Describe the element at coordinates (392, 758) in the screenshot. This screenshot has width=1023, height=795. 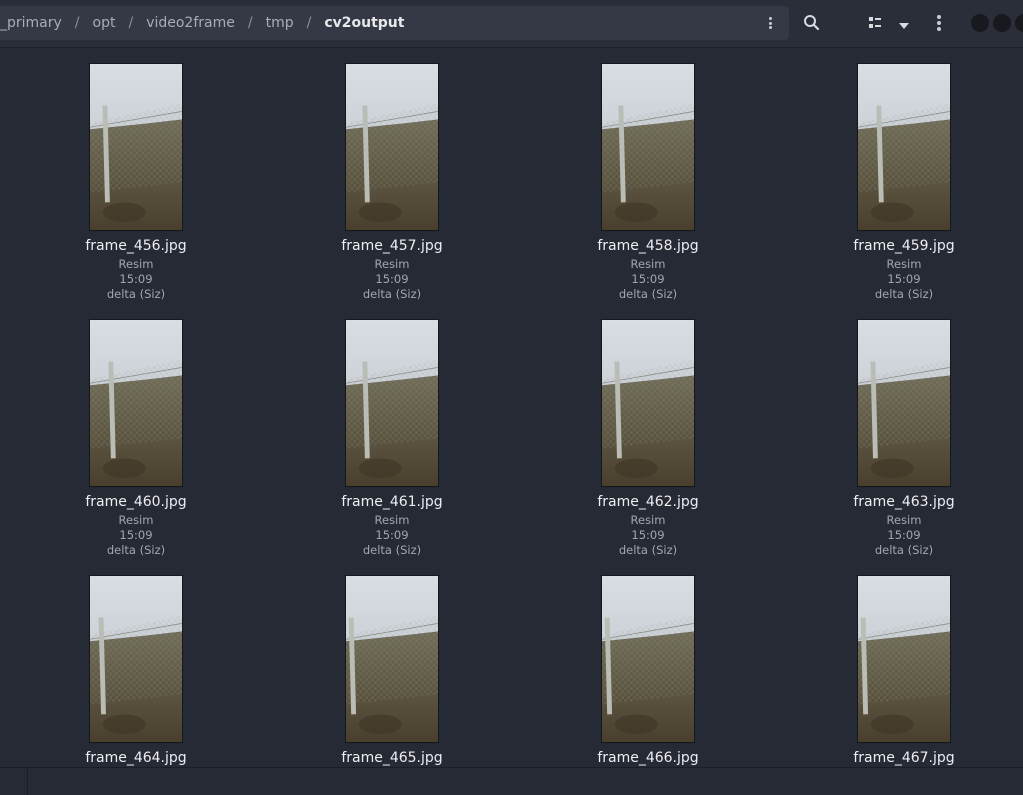
I see `file-name: frame_465.jpg` at that location.